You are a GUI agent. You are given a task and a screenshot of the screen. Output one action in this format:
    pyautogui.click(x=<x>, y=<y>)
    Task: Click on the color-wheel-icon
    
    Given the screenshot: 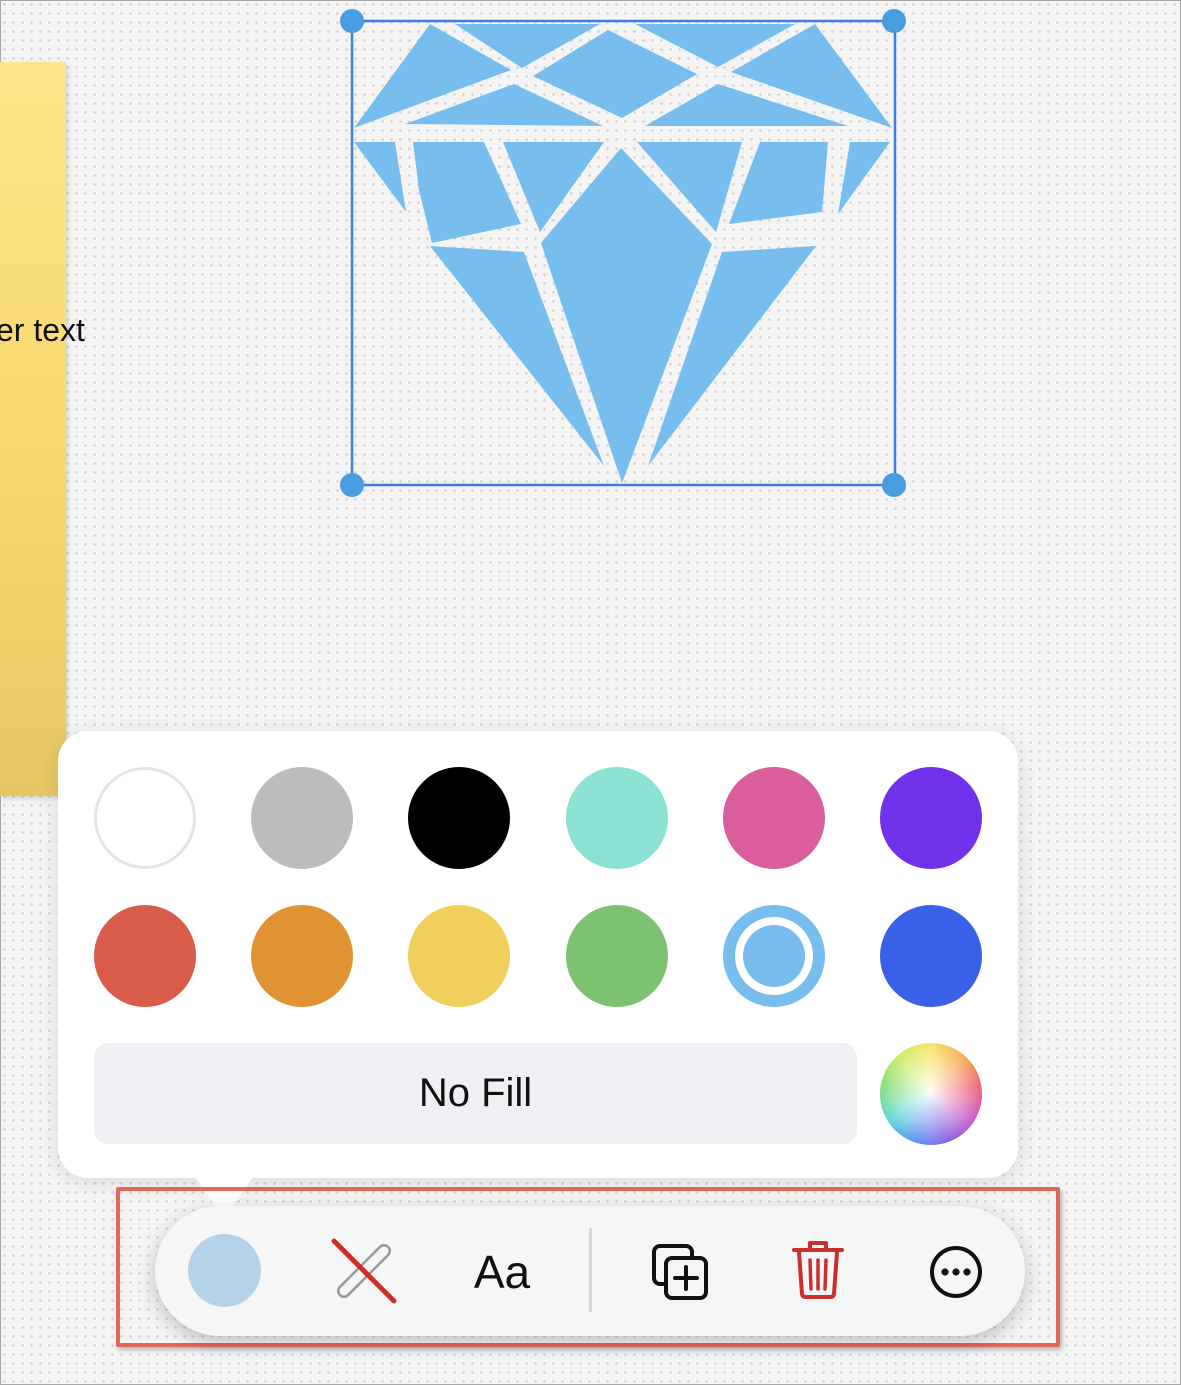 What is the action you would take?
    pyautogui.click(x=931, y=1094)
    